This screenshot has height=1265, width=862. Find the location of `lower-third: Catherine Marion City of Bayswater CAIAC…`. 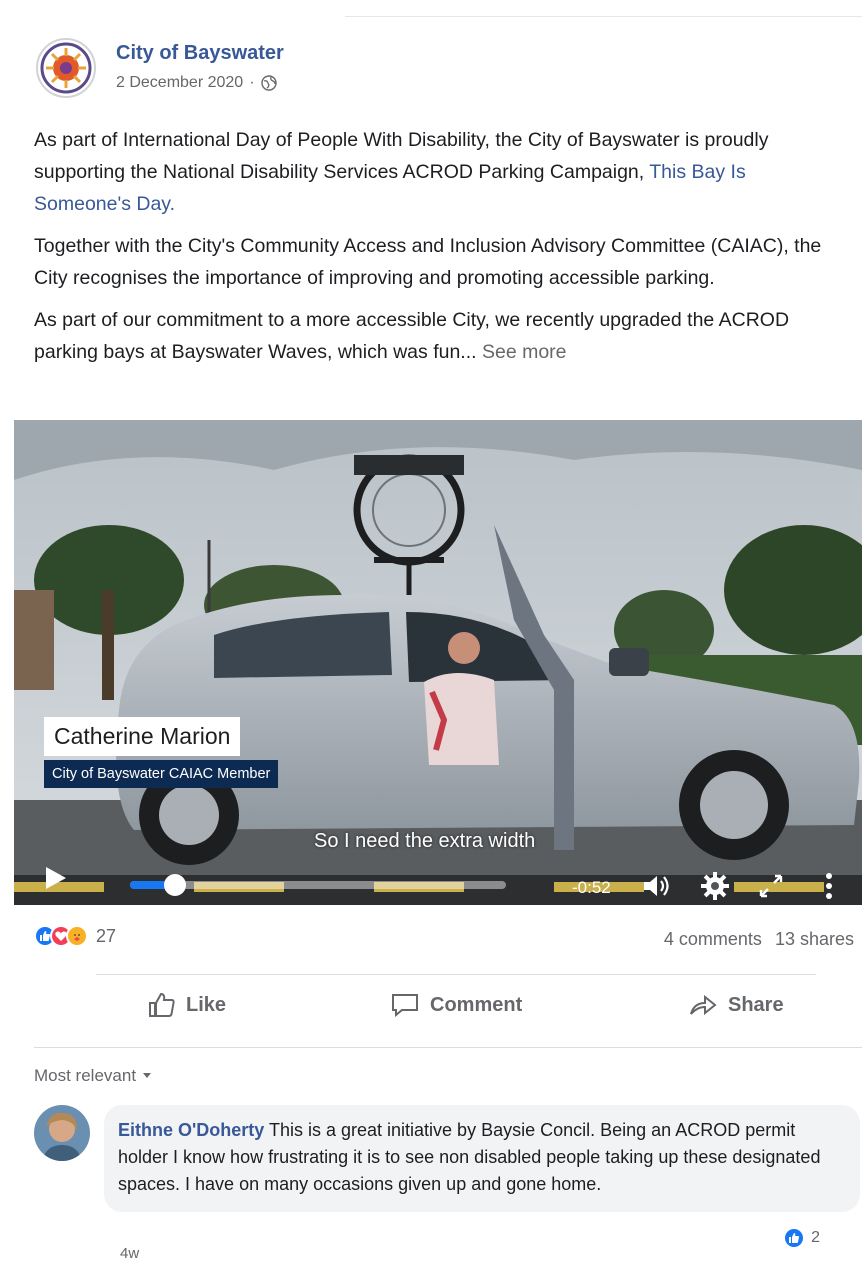

lower-third: Catherine Marion City of Bayswater CAIAC… is located at coordinates (161, 752).